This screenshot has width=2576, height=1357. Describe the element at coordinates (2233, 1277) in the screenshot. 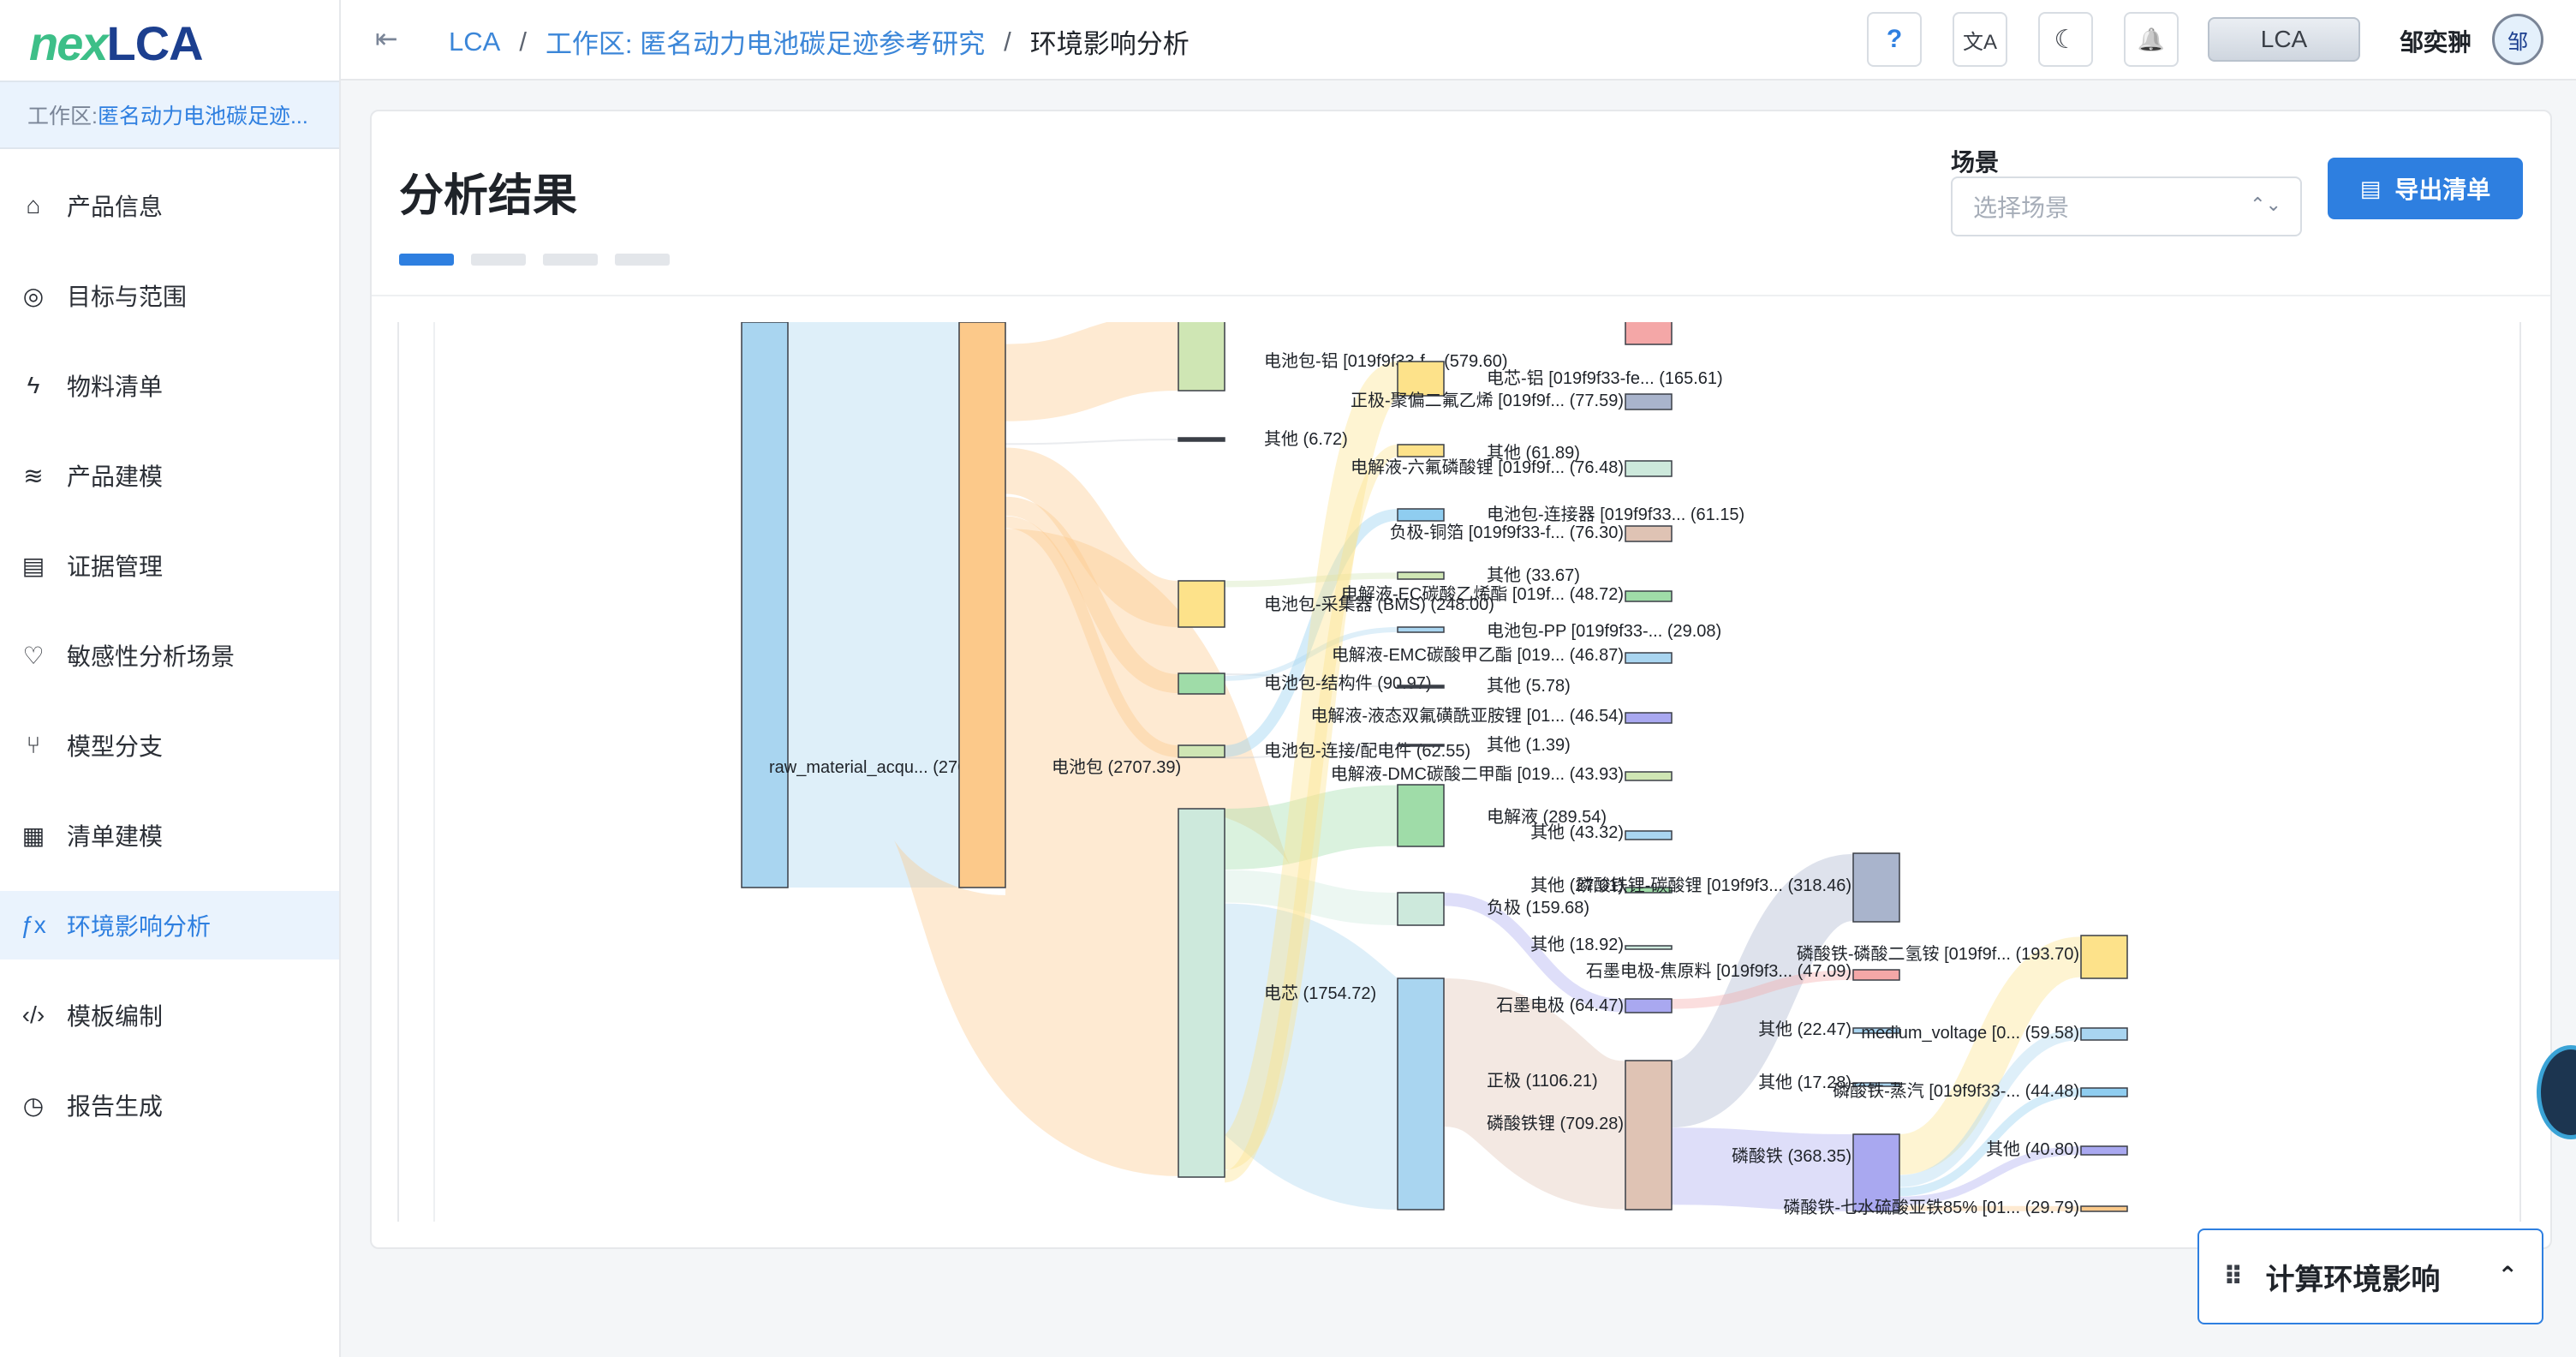

I see `drag-handle-icon: ⠿` at that location.